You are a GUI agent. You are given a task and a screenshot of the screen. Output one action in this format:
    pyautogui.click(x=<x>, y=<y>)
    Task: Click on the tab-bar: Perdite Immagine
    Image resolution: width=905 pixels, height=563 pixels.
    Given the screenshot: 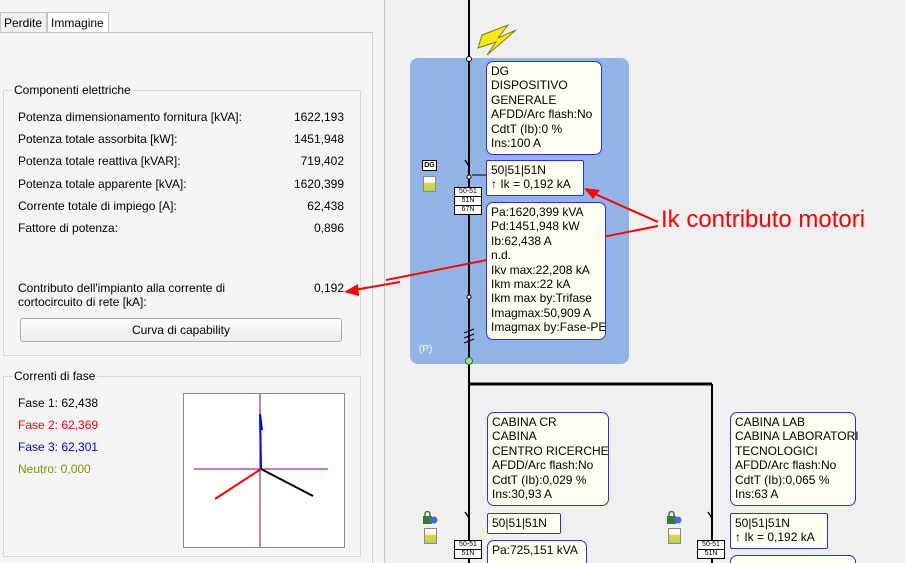 What is the action you would take?
    pyautogui.click(x=54, y=22)
    